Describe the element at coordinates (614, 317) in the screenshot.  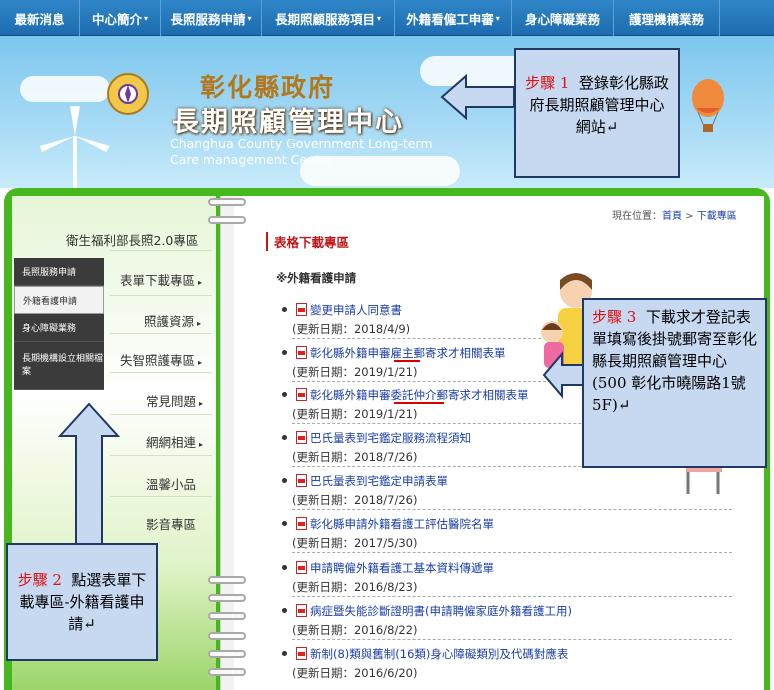
I see `step-label: 步驟 3` at that location.